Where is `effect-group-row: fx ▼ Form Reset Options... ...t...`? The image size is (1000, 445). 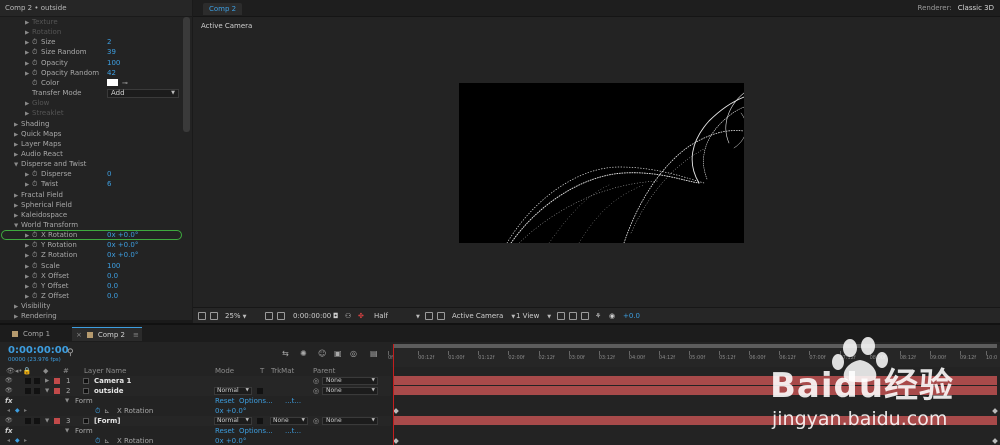 effect-group-row: fx ▼ Form Reset Options... ...t... is located at coordinates (195, 431).